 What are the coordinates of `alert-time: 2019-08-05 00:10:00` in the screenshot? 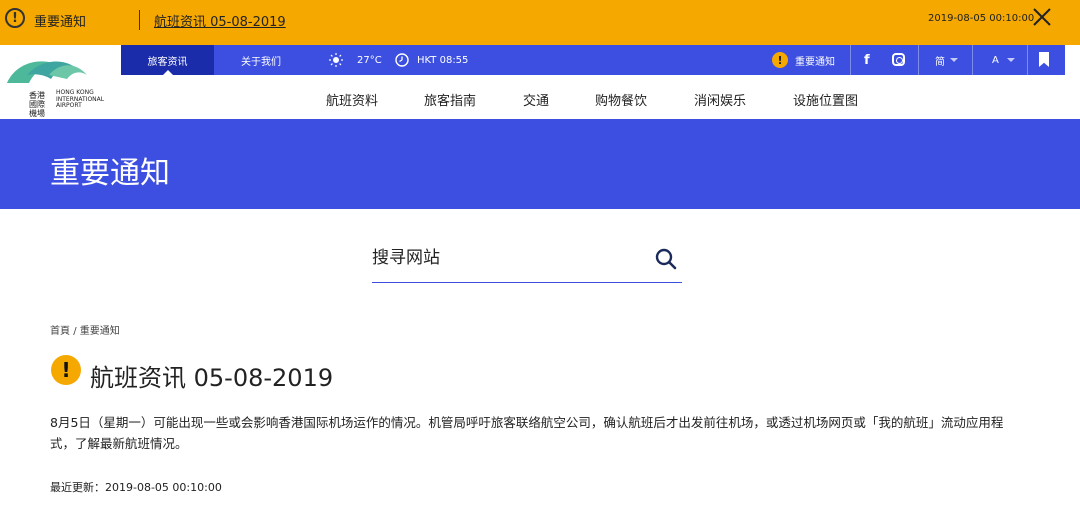 It's located at (981, 18).